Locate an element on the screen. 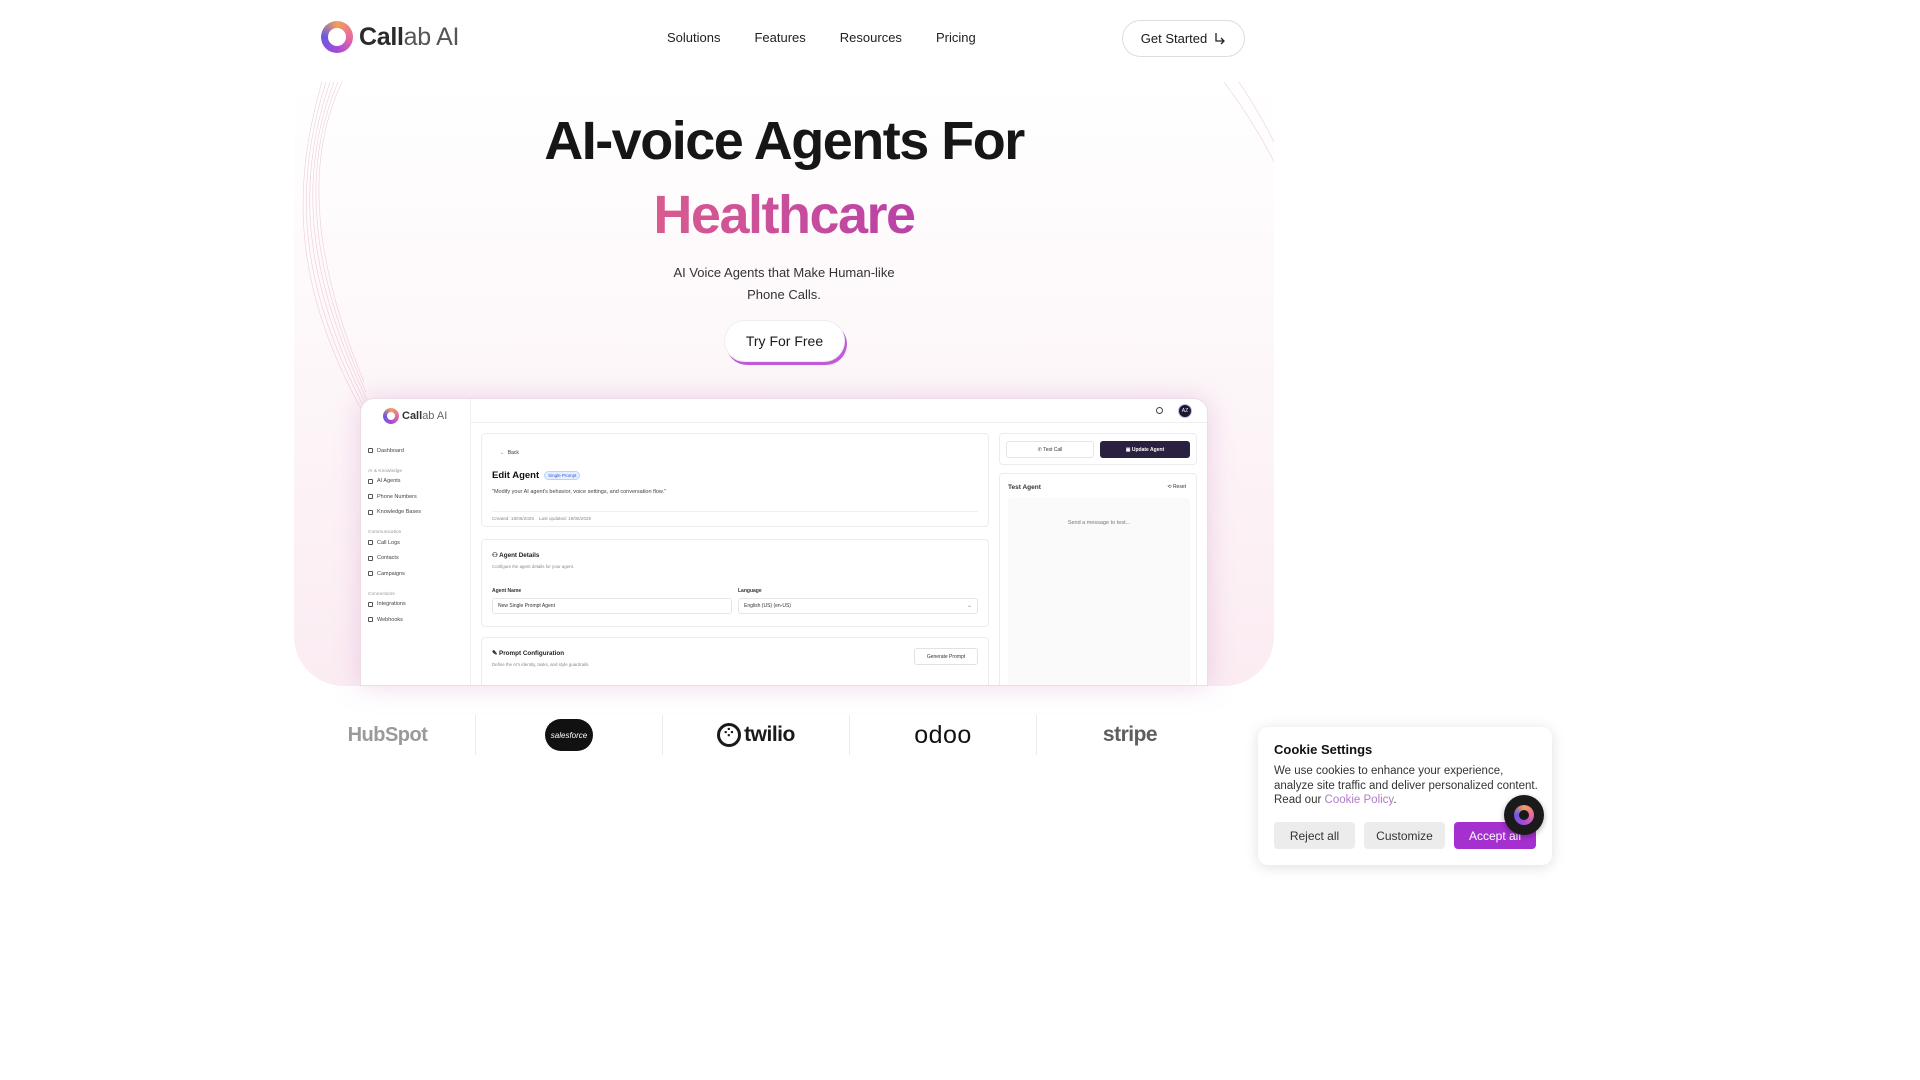  mock-nav-contacts: Contacts is located at coordinates (394, 559).